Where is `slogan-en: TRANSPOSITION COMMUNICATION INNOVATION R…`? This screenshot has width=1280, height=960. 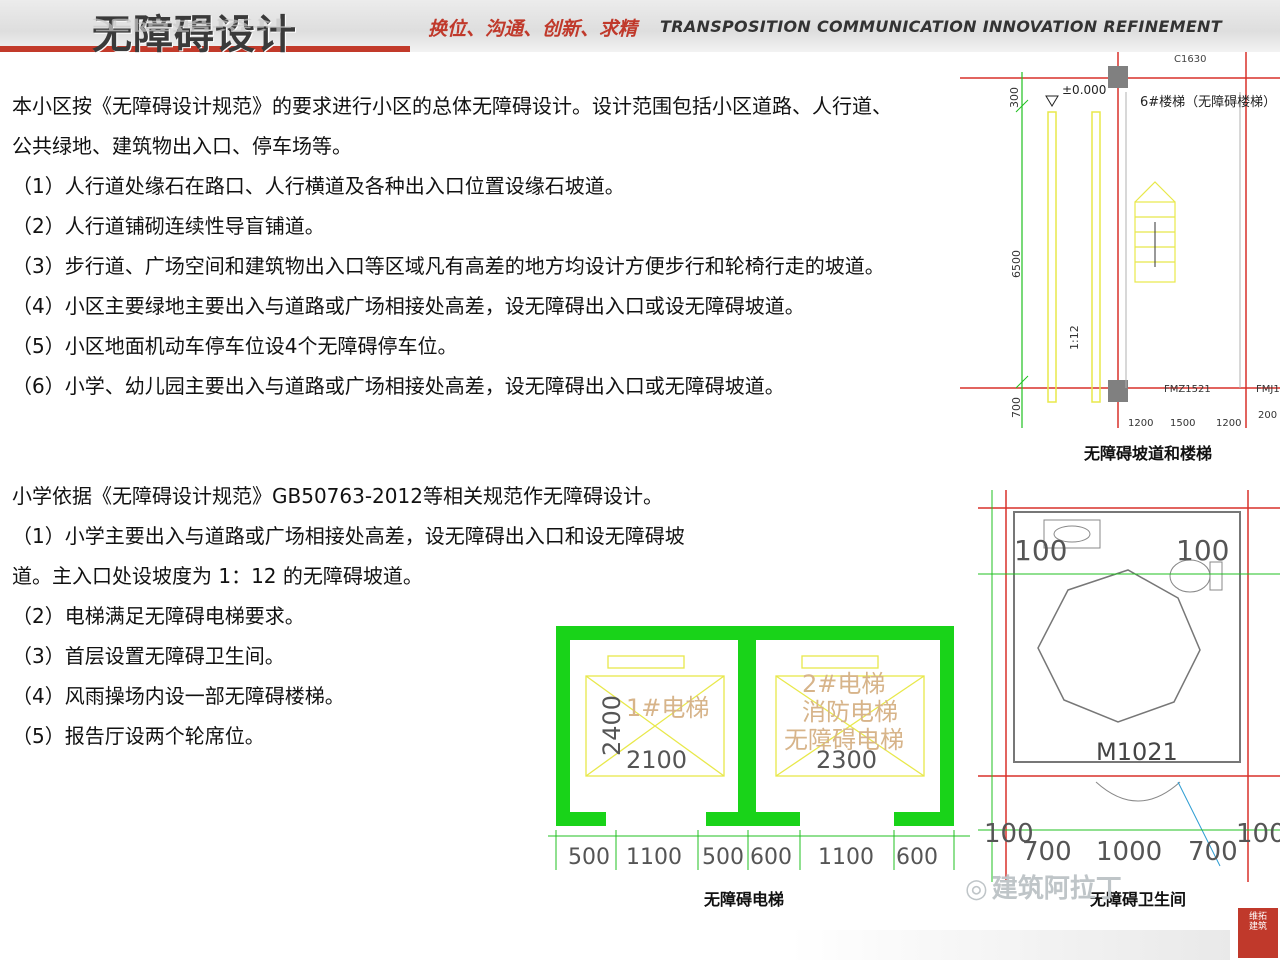 slogan-en: TRANSPOSITION COMMUNICATION INNOVATION R… is located at coordinates (941, 26).